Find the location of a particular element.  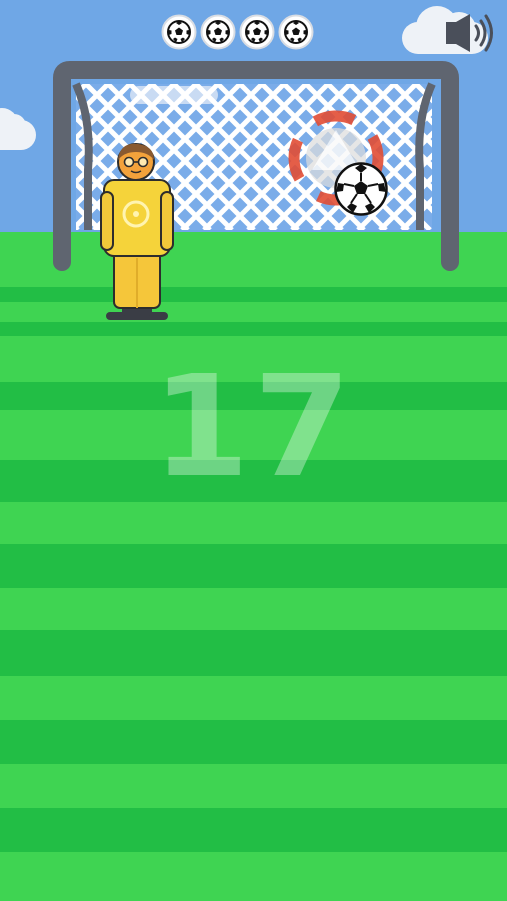

goalkeeper is located at coordinates (137, 231).